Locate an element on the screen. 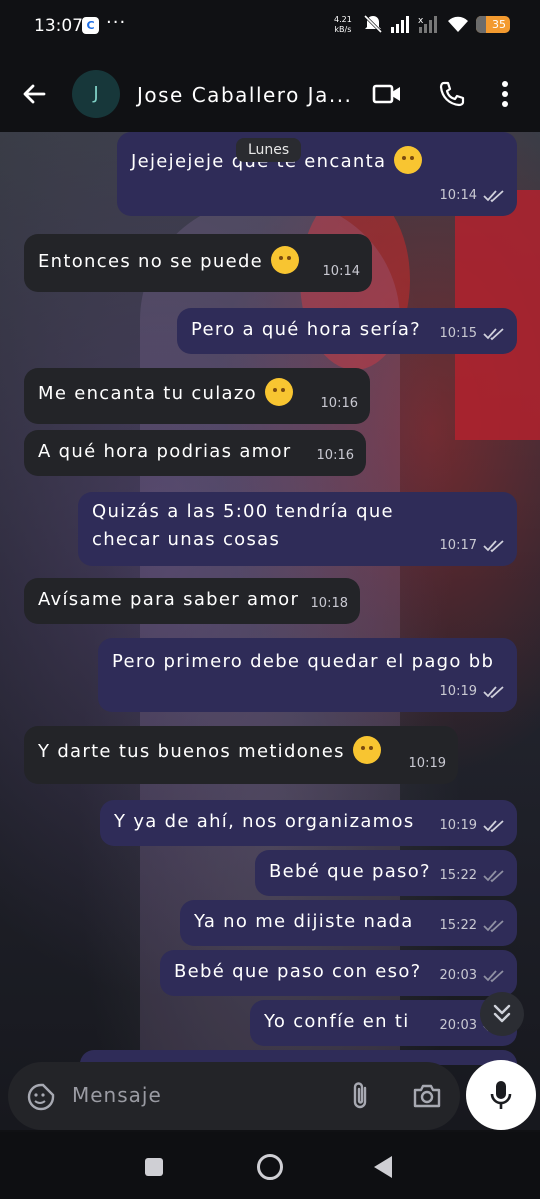 This screenshot has height=1199, width=540. message-text: Me encanta tu culazo is located at coordinates (147, 393).